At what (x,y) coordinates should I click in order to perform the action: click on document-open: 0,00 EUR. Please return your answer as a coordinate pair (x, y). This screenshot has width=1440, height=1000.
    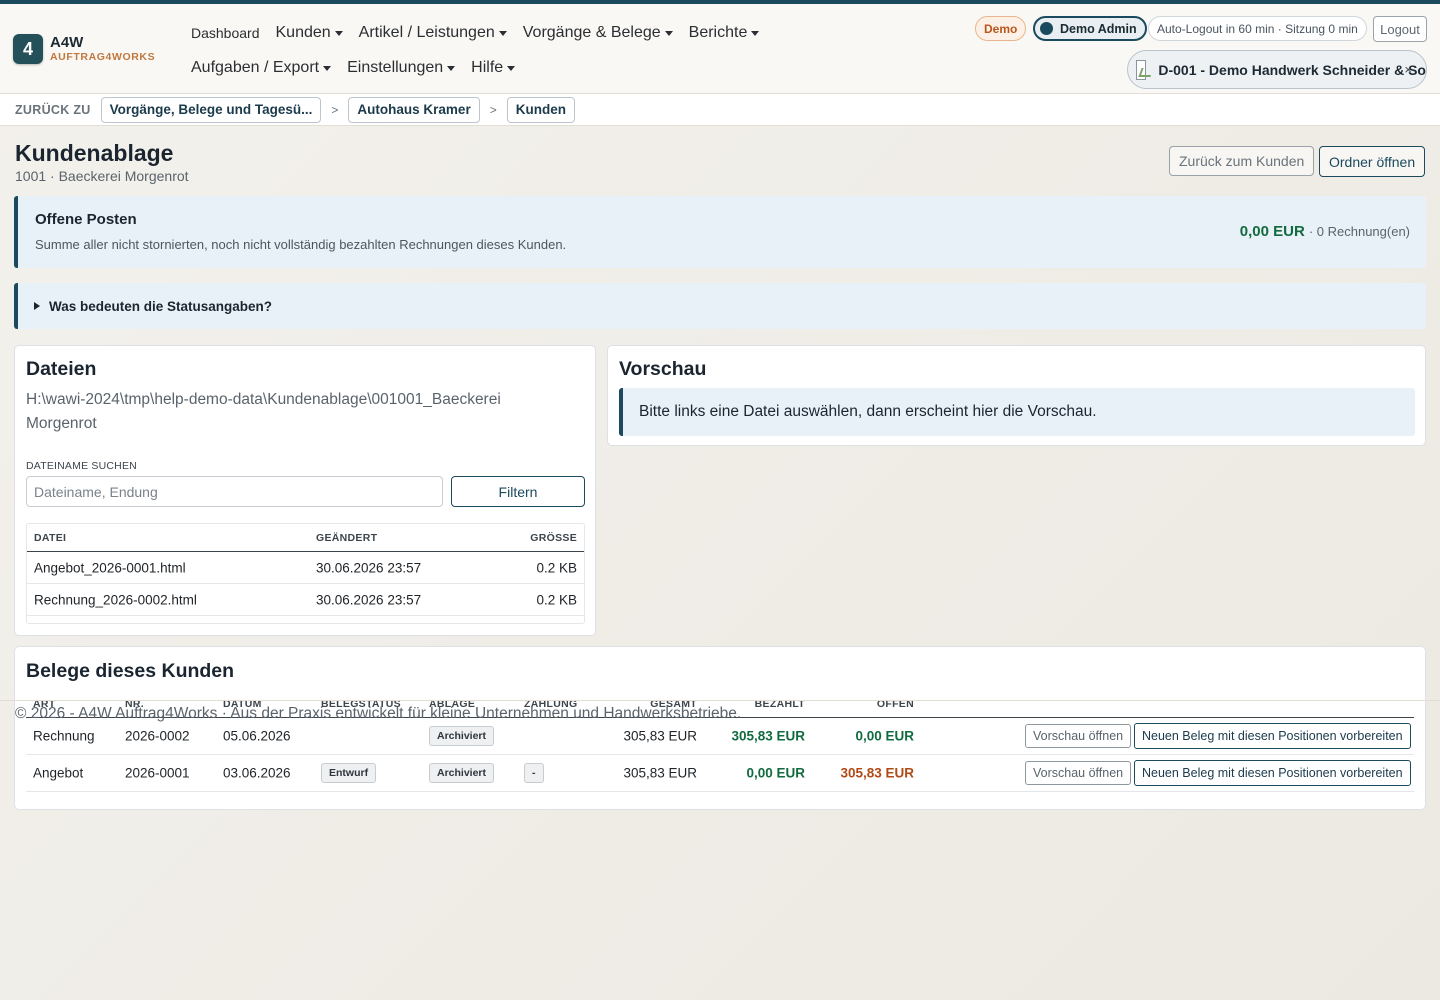
    Looking at the image, I should click on (884, 736).